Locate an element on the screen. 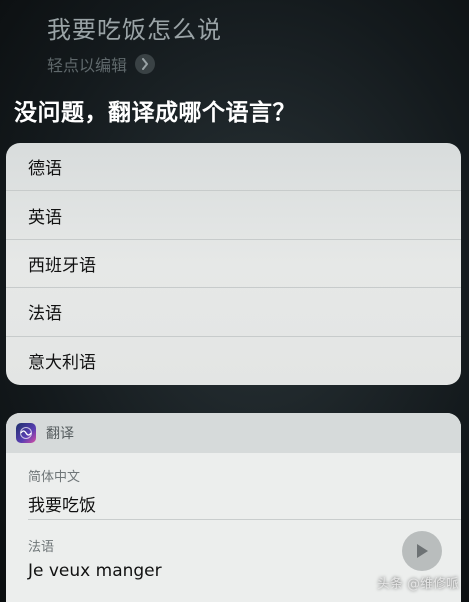  language-option-german: 德语 is located at coordinates (233, 167).